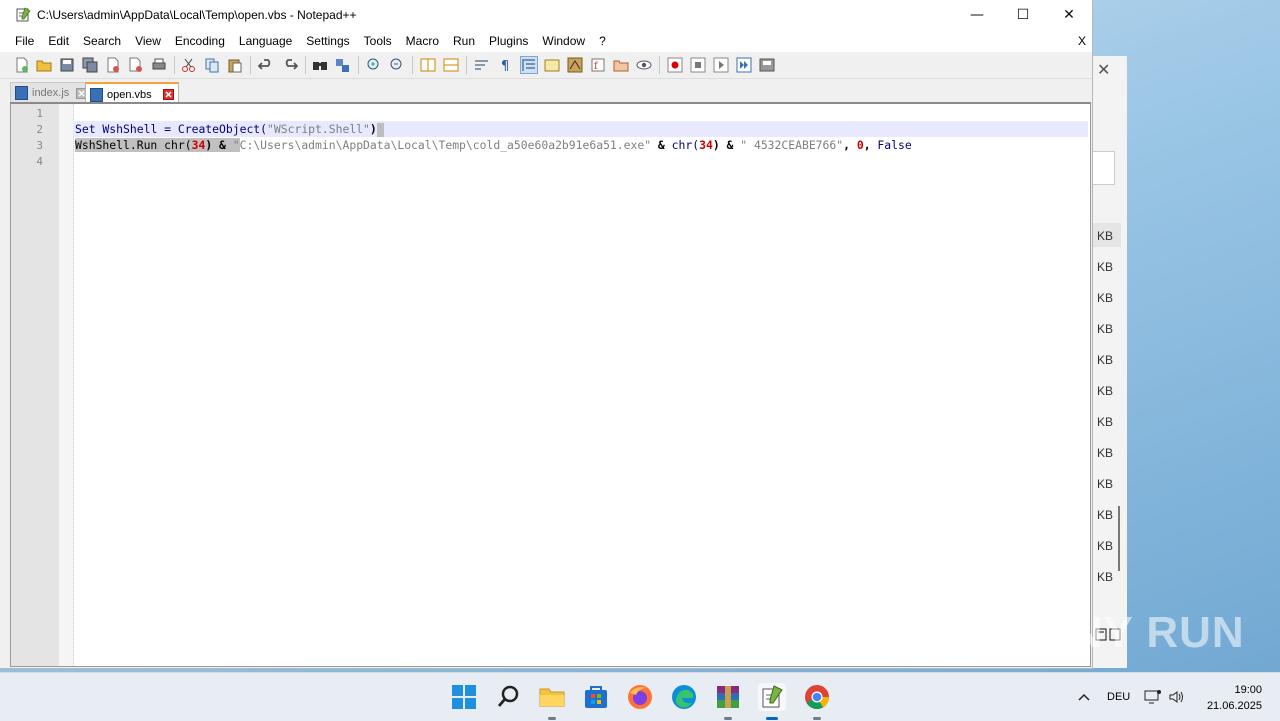 This screenshot has height=721, width=1280. I want to click on clock-date: 21.06.2025, so click(1234, 706).